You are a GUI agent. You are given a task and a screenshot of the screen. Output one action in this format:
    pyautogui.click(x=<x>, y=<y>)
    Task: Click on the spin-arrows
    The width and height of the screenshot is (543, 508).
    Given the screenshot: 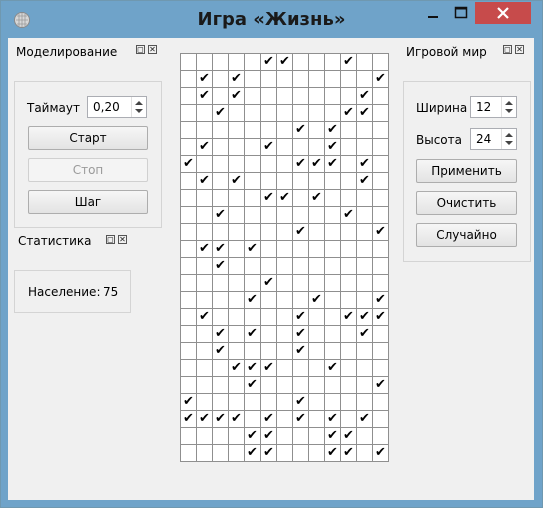 What is the action you would take?
    pyautogui.click(x=508, y=139)
    